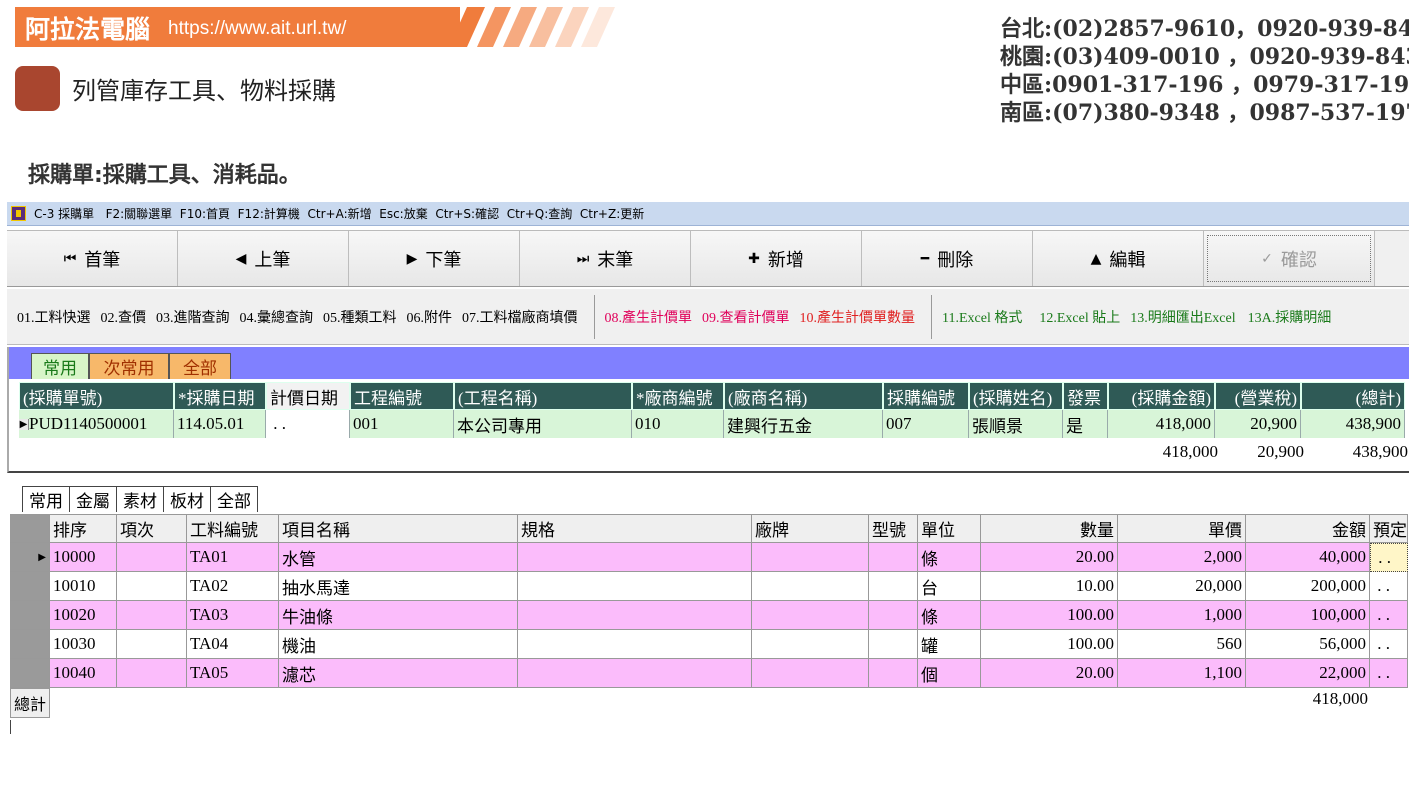 Image resolution: width=1409 pixels, height=790 pixels. Describe the element at coordinates (635, 528) in the screenshot. I see `col-spec: 規格` at that location.